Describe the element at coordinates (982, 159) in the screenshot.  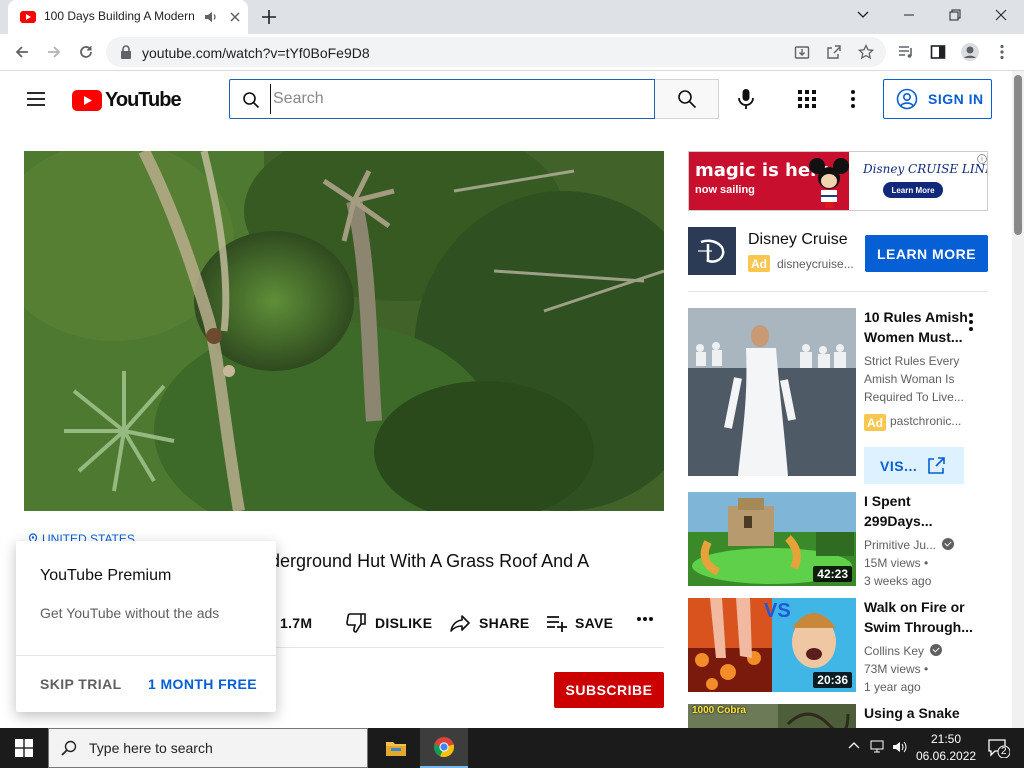
I see `ad-info-icon: i` at that location.